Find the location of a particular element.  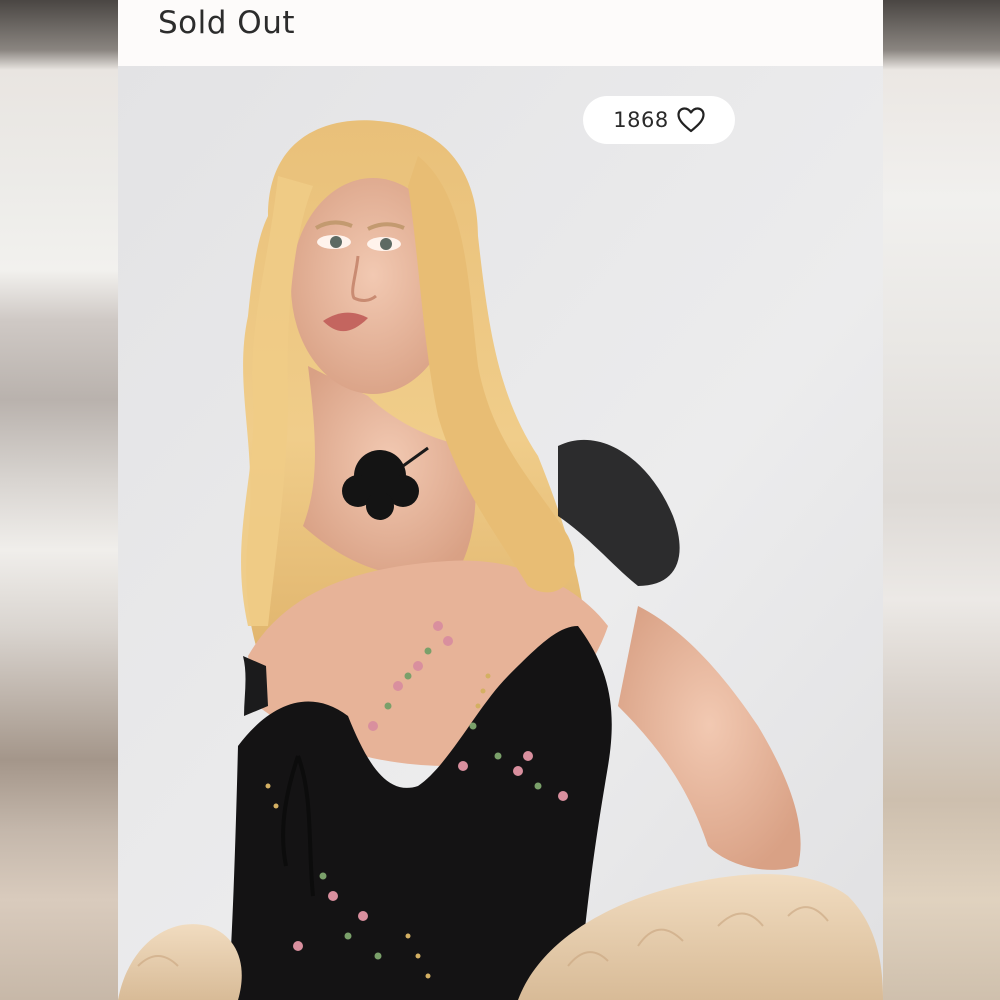

like-button: 1868 is located at coordinates (659, 120).